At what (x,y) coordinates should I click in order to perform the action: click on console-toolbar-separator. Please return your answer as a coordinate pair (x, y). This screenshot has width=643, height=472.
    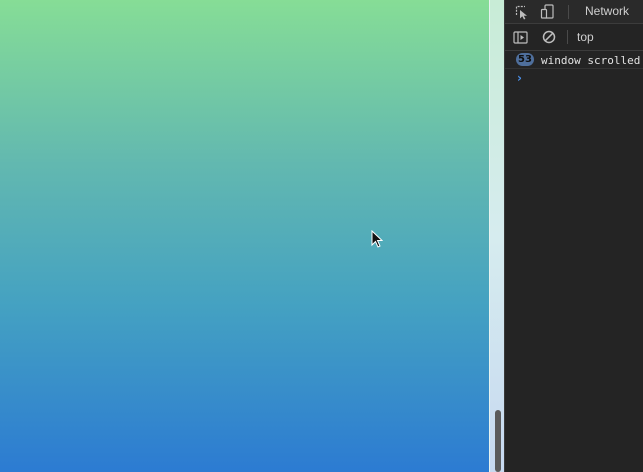
    Looking at the image, I should click on (567, 37).